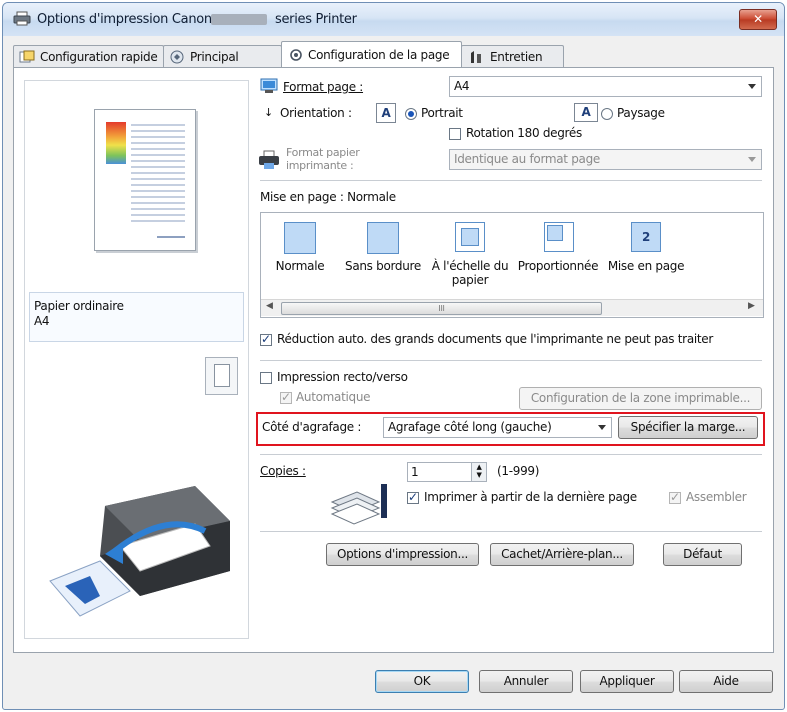 Image resolution: width=787 pixels, height=712 pixels. What do you see at coordinates (358, 504) in the screenshot?
I see `stack-pages-icon` at bounding box center [358, 504].